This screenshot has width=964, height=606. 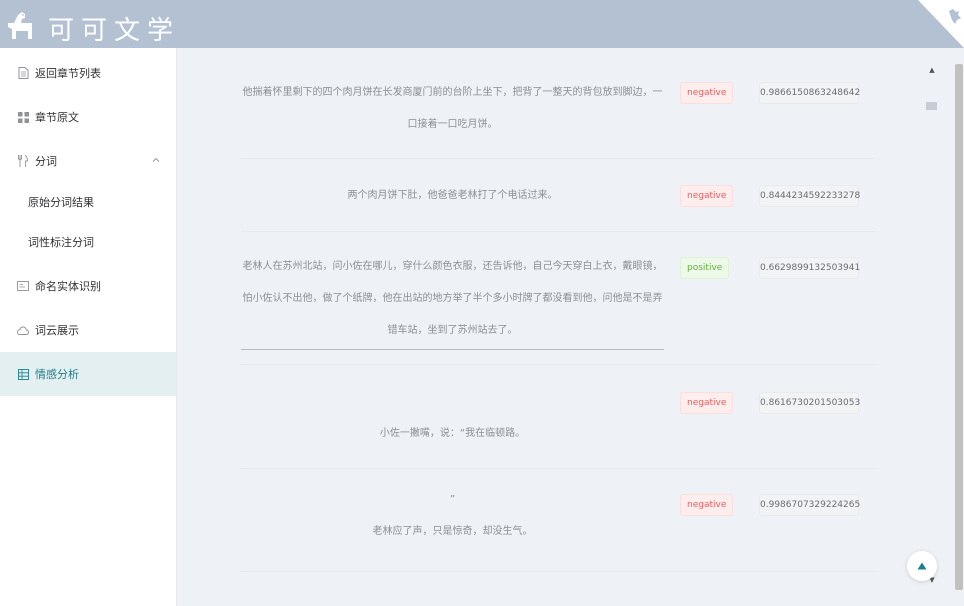 What do you see at coordinates (88, 117) in the screenshot?
I see `sidebar-item-chapter-text: 章节原文` at bounding box center [88, 117].